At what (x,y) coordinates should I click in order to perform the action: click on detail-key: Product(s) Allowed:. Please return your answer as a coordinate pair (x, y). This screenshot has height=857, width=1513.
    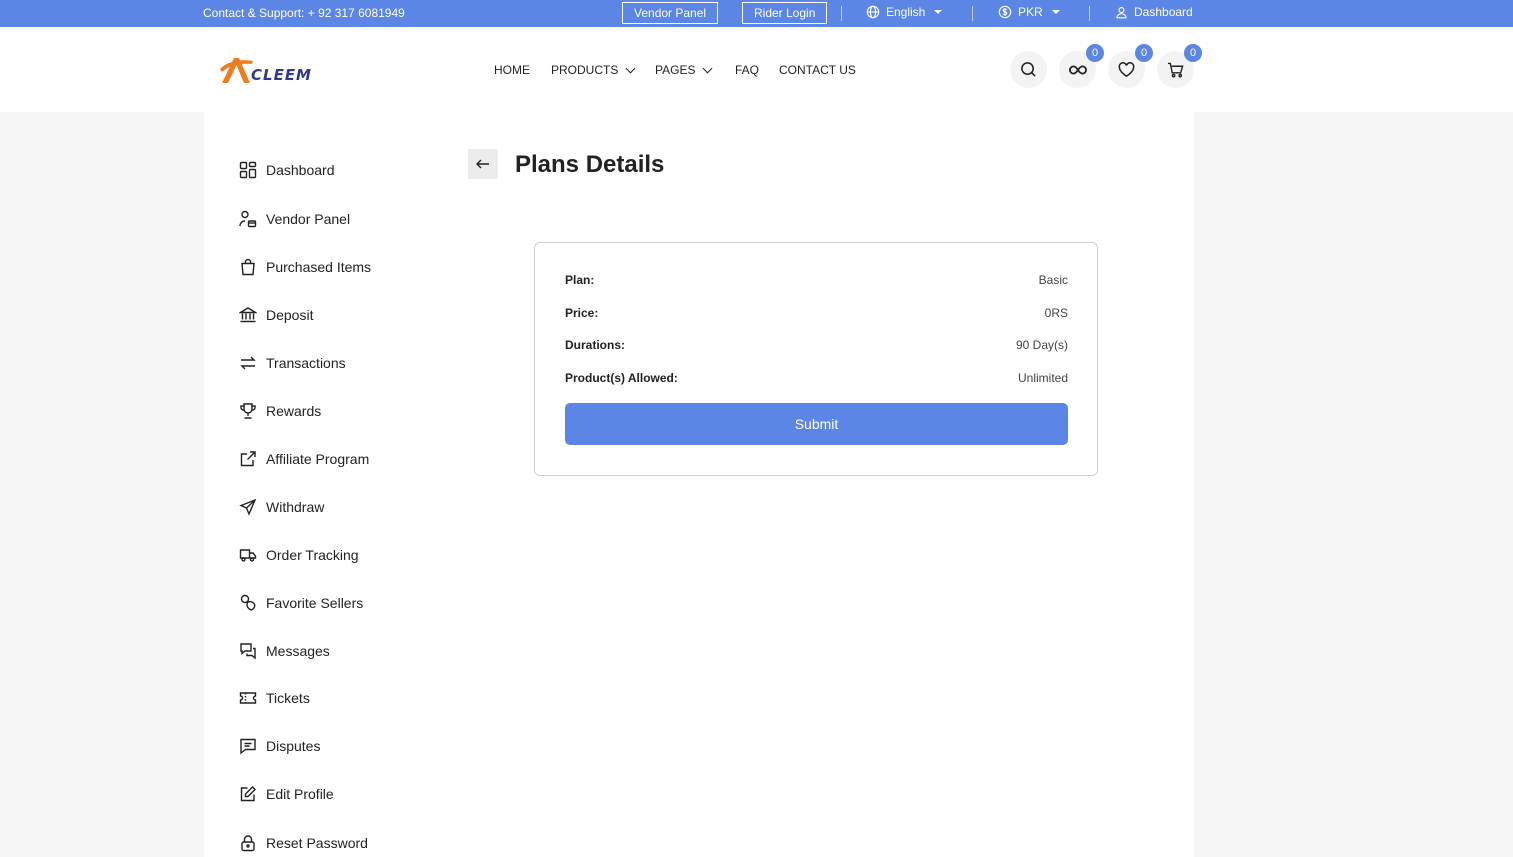
    Looking at the image, I should click on (621, 378).